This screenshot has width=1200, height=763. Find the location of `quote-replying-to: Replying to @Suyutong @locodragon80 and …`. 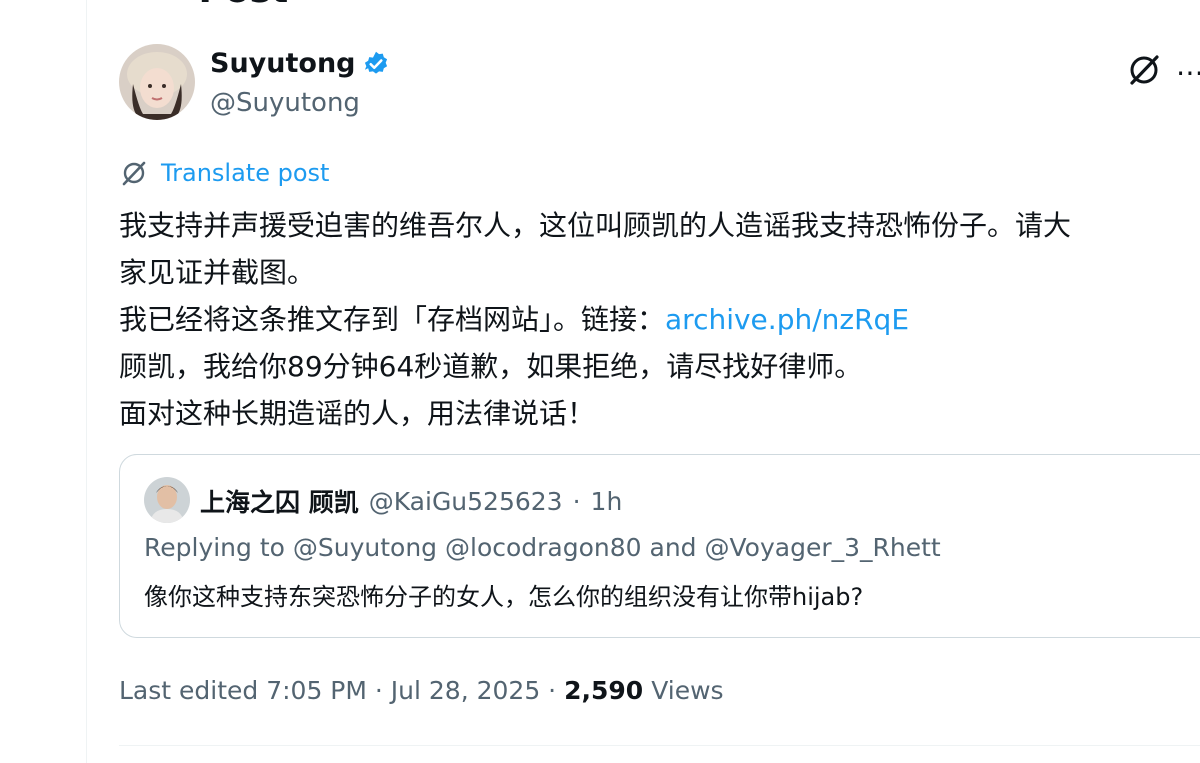

quote-replying-to: Replying to @Suyutong @locodragon80 and … is located at coordinates (542, 547).